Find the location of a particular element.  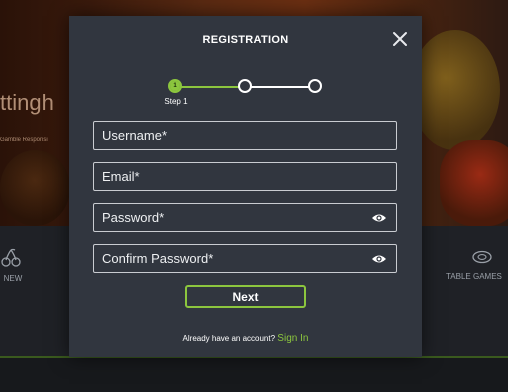

signin-prompt: Already have an account? is located at coordinates (229, 338).